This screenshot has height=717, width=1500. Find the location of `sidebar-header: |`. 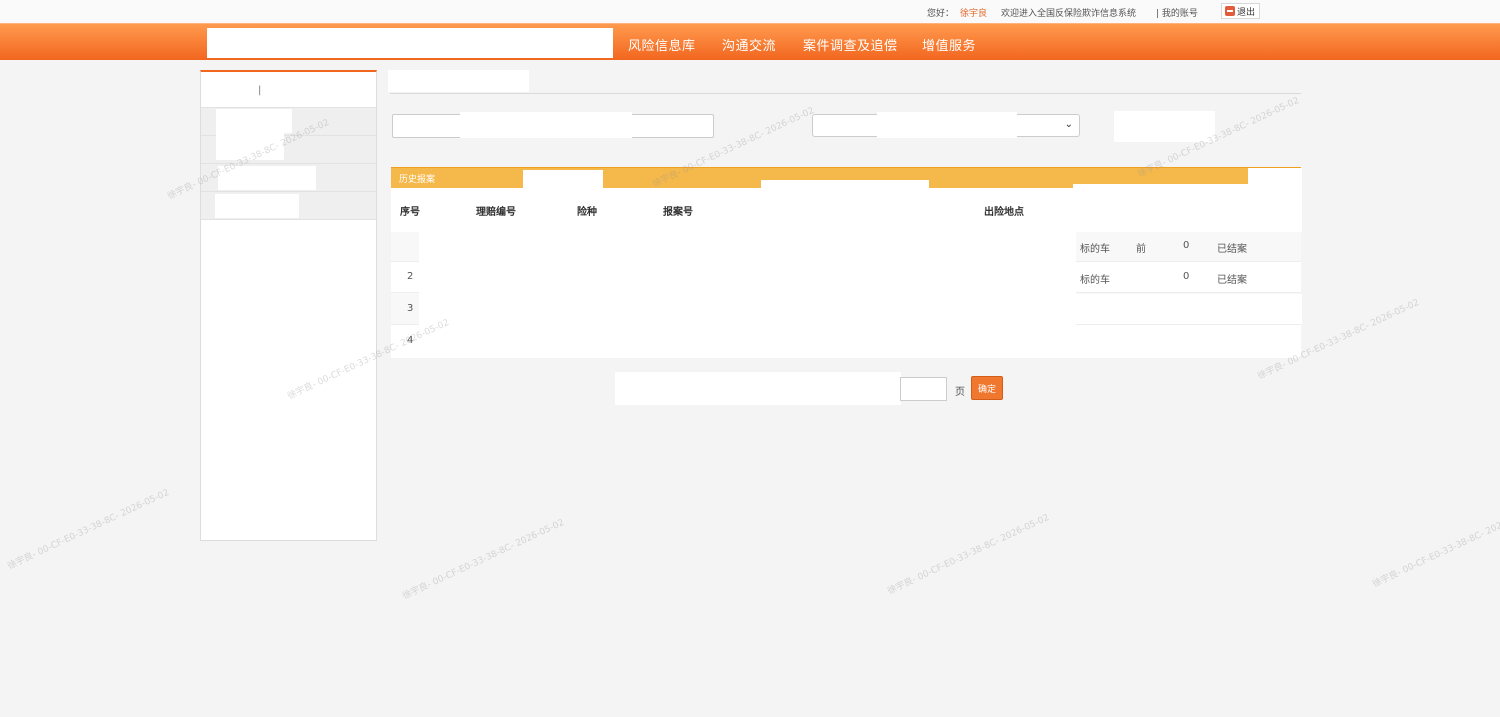

sidebar-header: | is located at coordinates (288, 90).